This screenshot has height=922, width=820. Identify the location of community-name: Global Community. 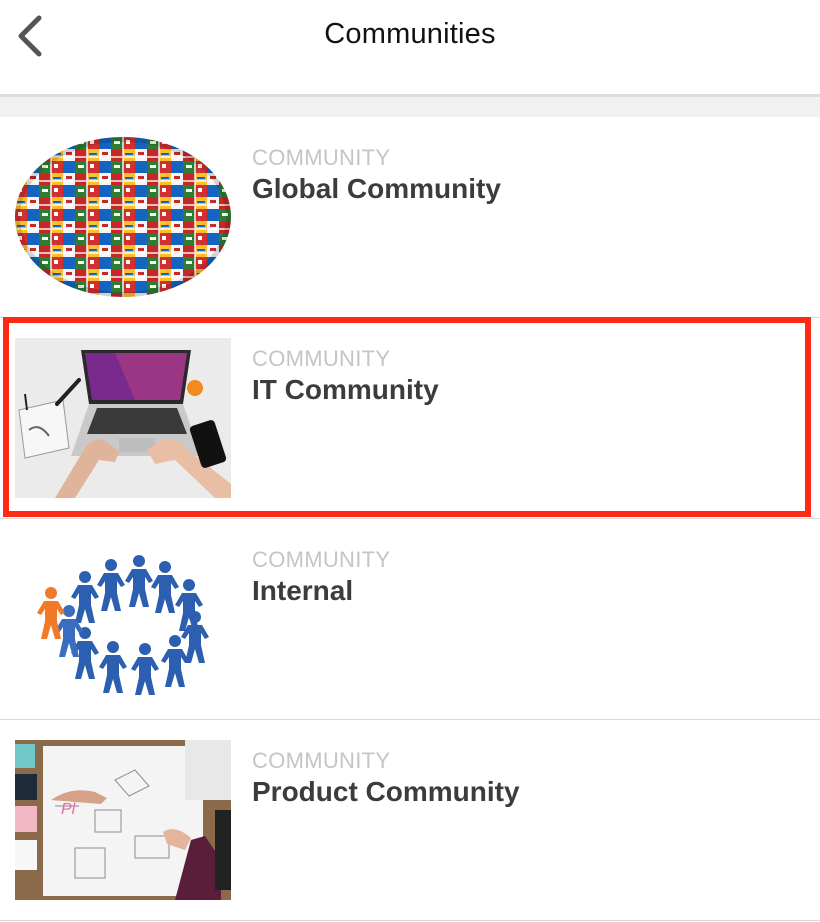
(376, 188).